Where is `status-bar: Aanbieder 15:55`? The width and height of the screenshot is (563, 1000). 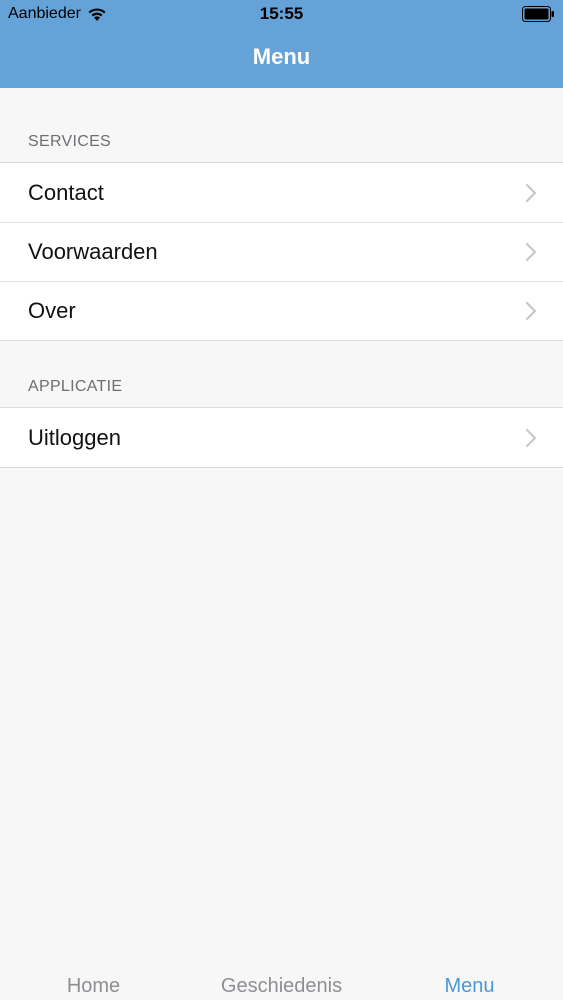 status-bar: Aanbieder 15:55 is located at coordinates (281, 14).